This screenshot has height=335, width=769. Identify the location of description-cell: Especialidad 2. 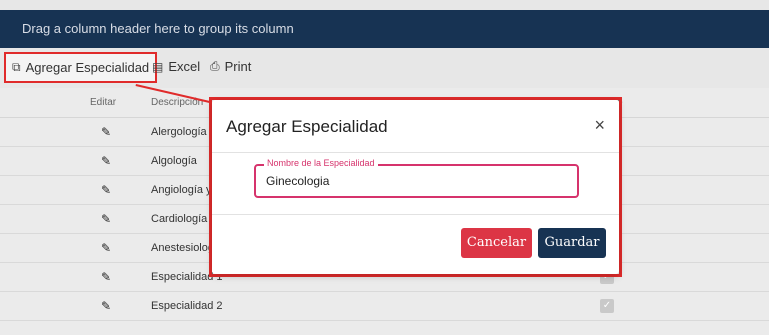
(187, 306).